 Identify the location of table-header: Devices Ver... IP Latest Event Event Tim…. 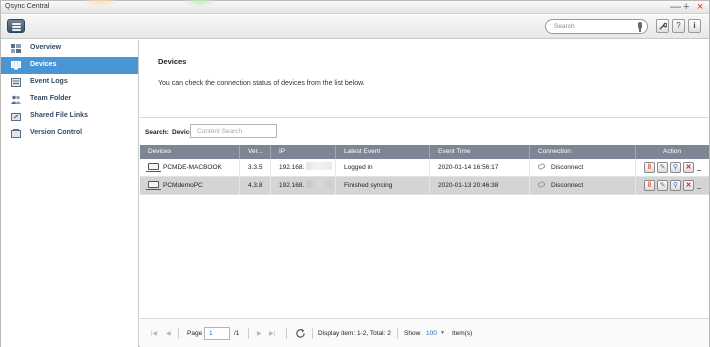
(424, 152).